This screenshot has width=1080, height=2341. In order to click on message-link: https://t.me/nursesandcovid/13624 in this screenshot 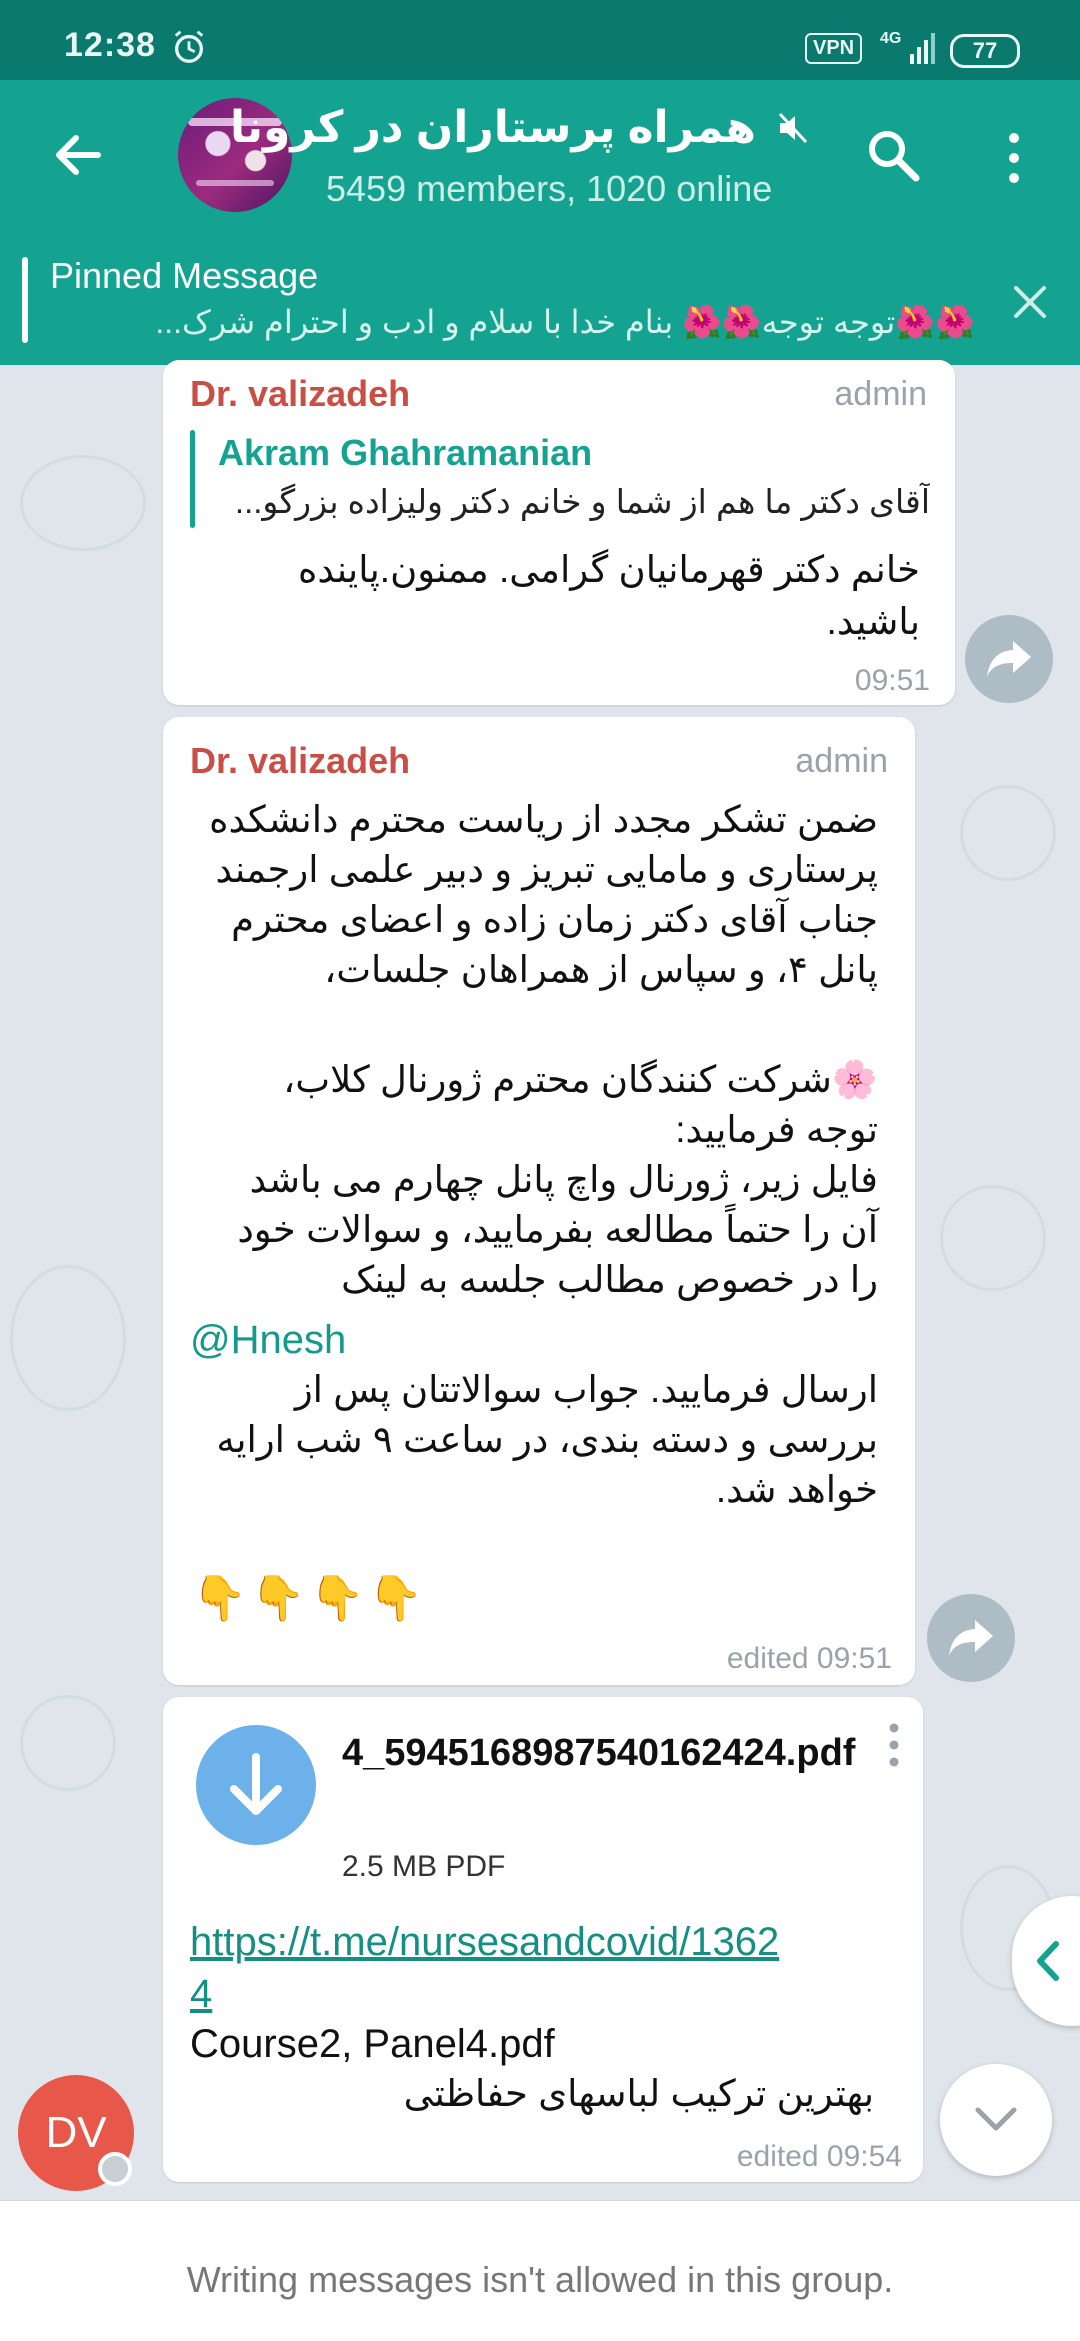, I will do `click(490, 1968)`.